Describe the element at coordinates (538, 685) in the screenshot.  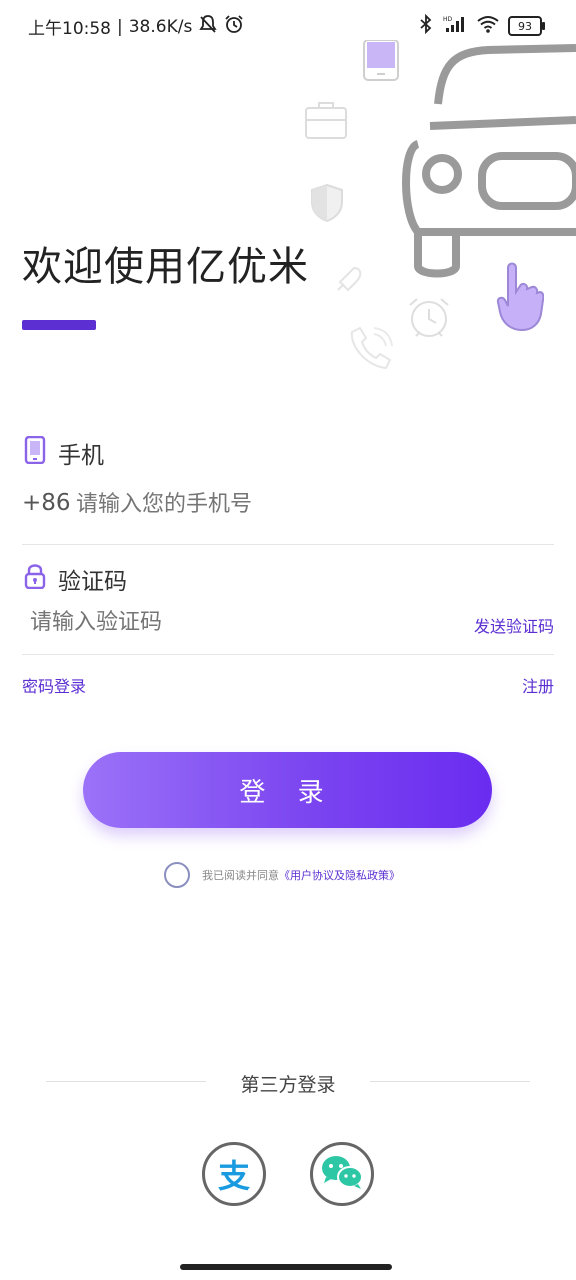
I see `register-link: 注册` at that location.